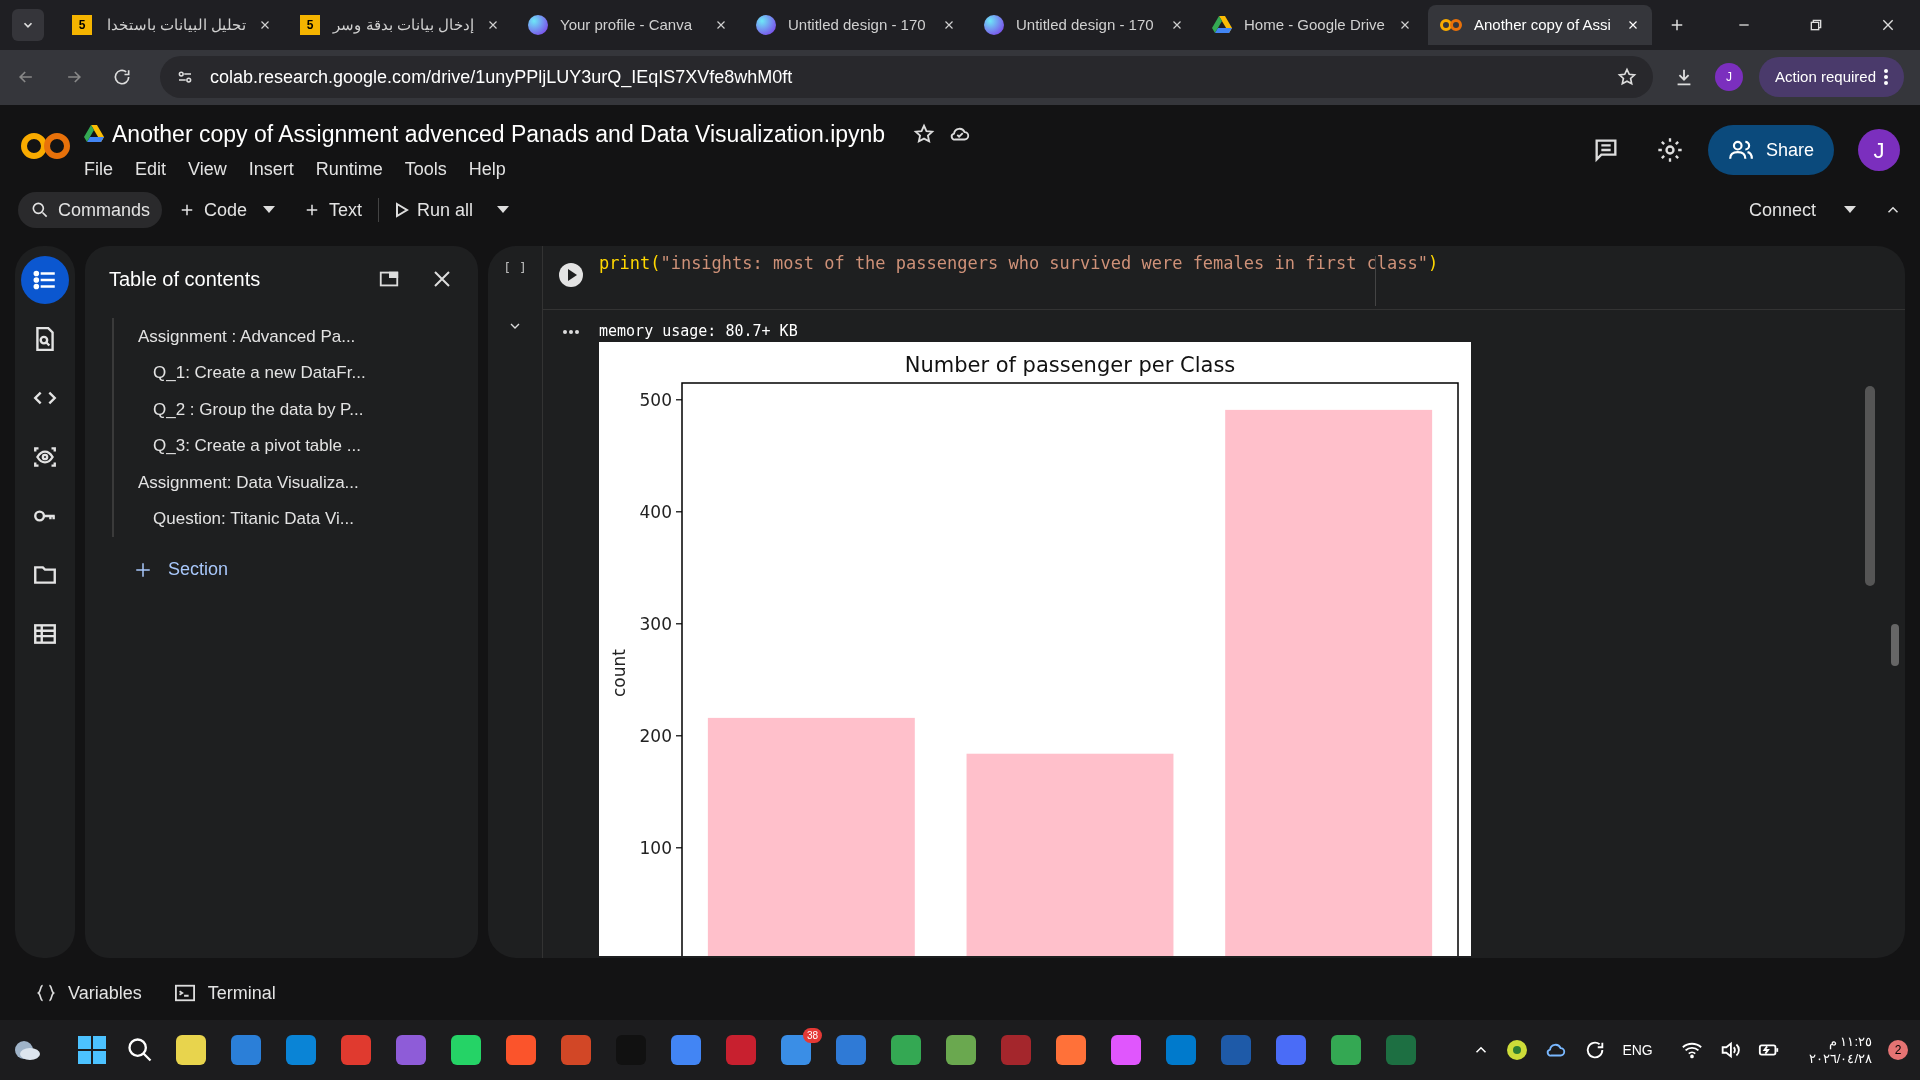  Describe the element at coordinates (1637, 1050) in the screenshot. I see `language-indicator: ENG` at that location.